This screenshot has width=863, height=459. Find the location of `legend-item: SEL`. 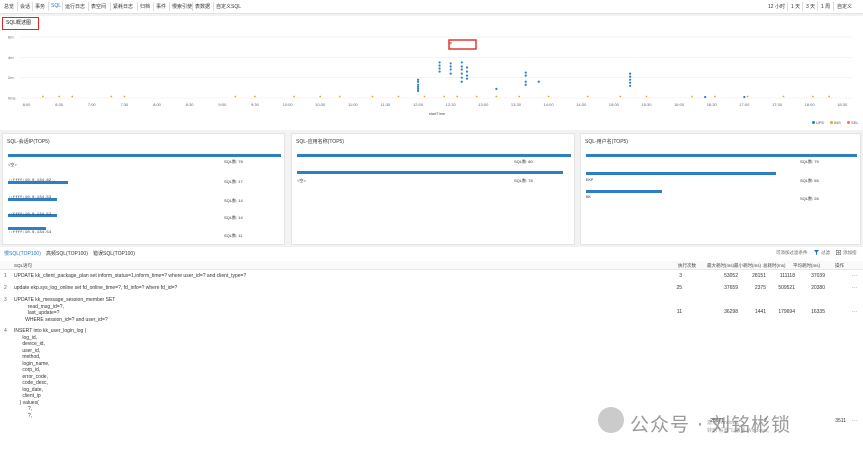

legend-item: SEL is located at coordinates (853, 122).